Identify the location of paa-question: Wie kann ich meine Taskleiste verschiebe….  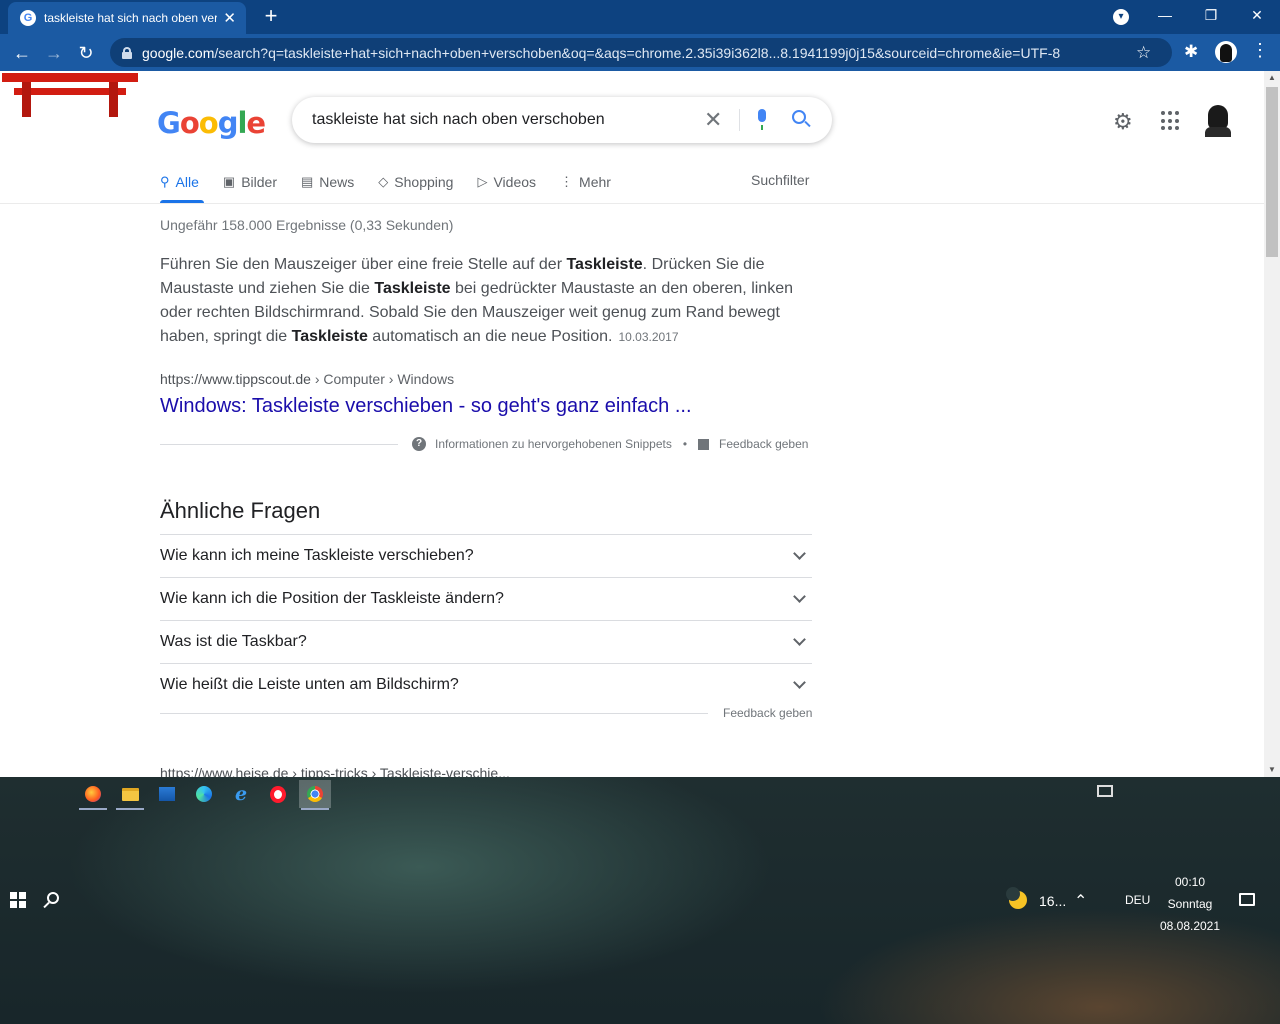
(486, 555).